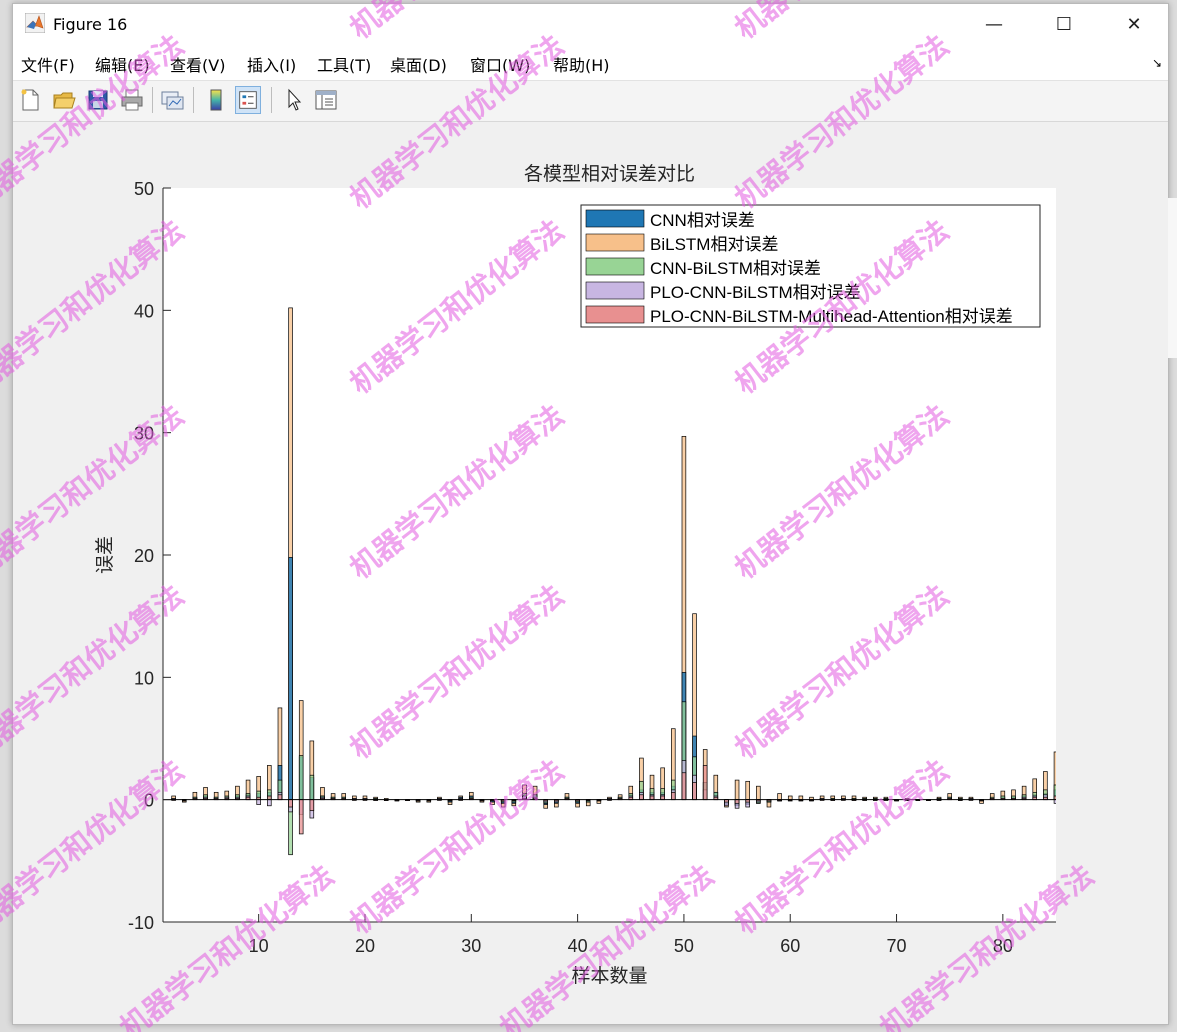 The image size is (1177, 1032). Describe the element at coordinates (144, 678) in the screenshot. I see `y-tick-label: 10` at that location.